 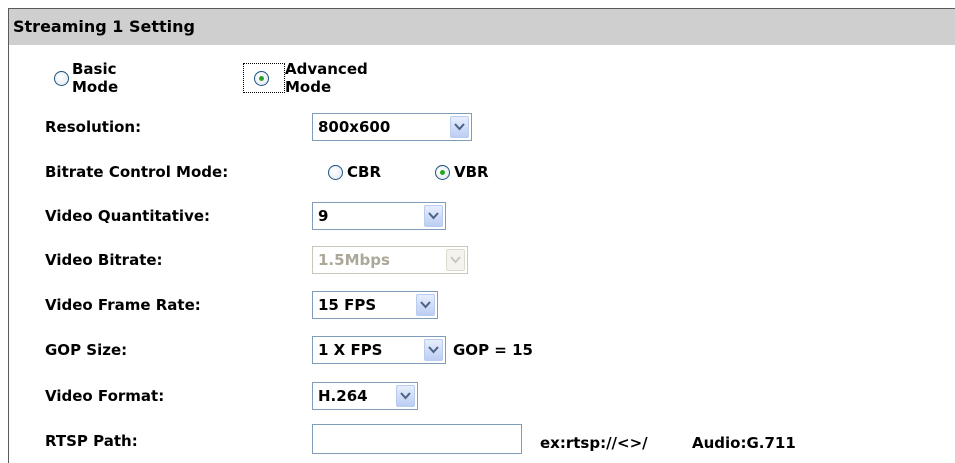 I want to click on bitrate-row: Video Bitrate: 1.5Mbps, so click(x=477, y=260).